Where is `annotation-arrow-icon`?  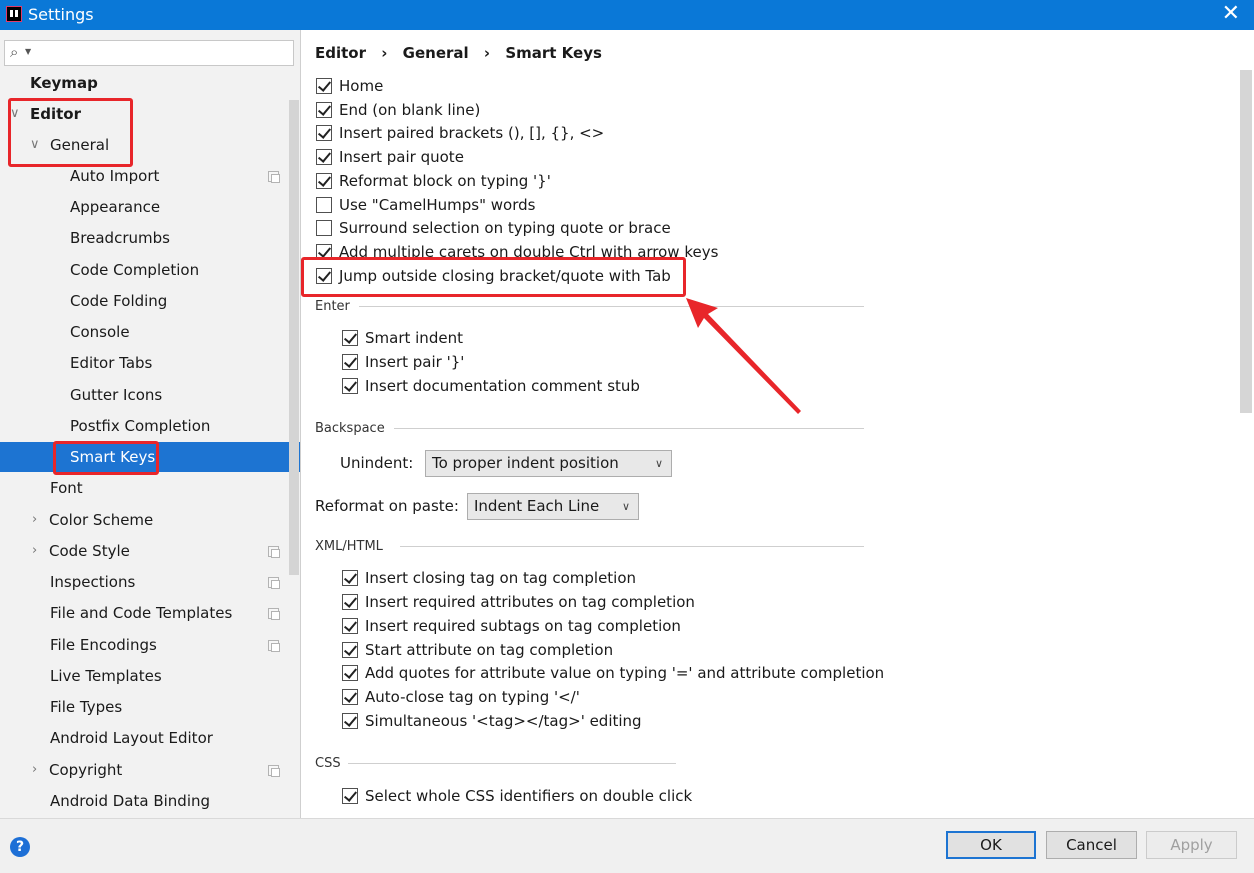
annotation-arrow-icon is located at coordinates (743, 356).